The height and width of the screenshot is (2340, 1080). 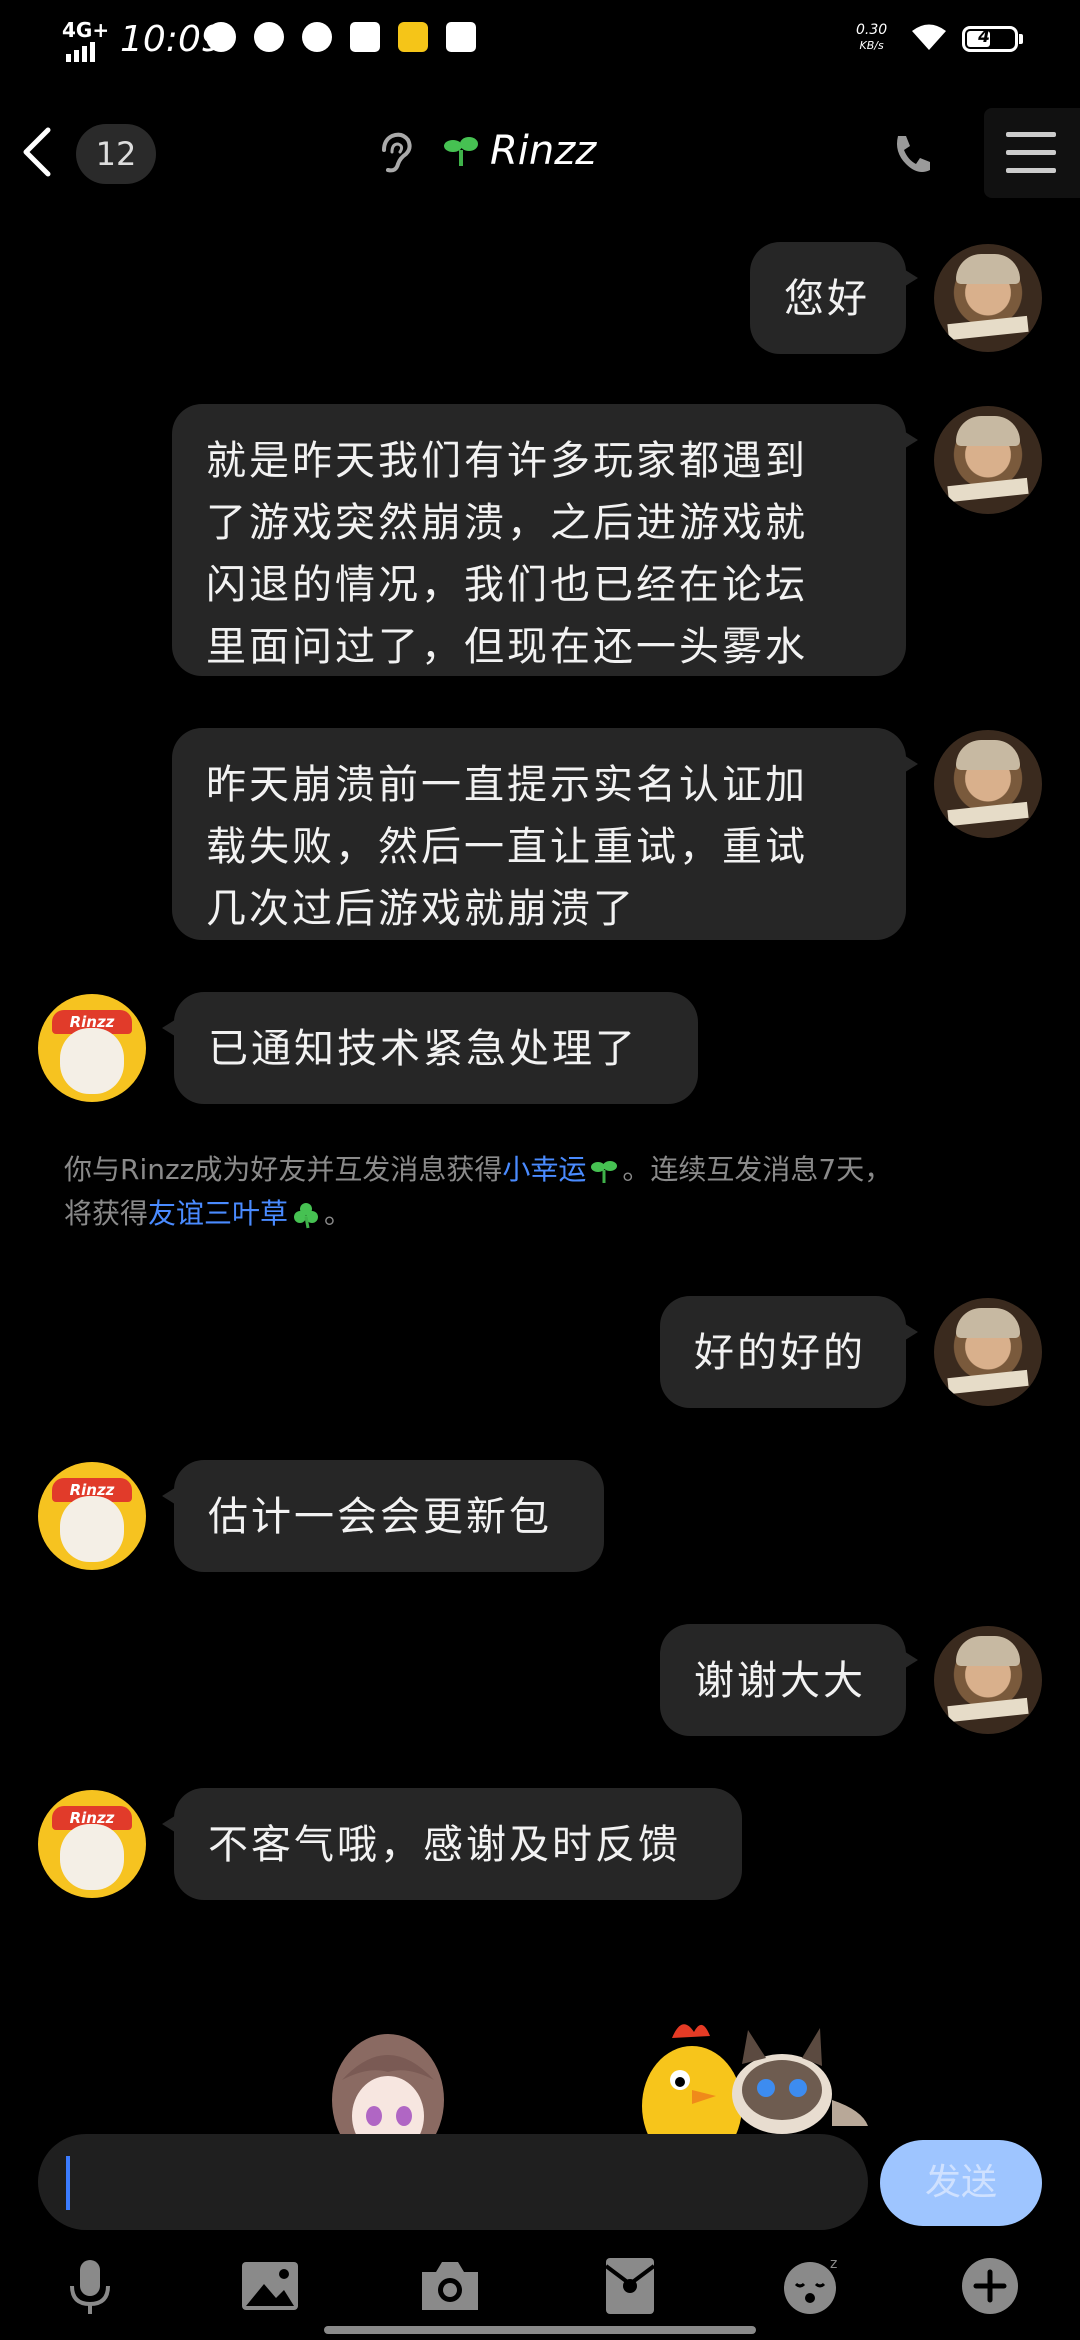 I want to click on network-speed: 0.30 KB/s, so click(x=871, y=38).